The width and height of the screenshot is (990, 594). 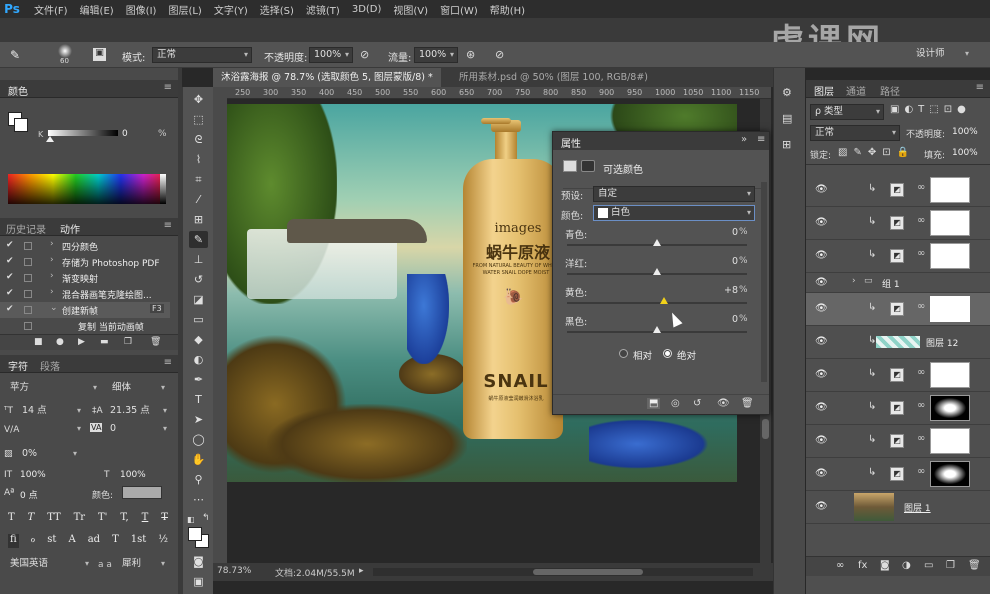 What do you see at coordinates (787, 118) in the screenshot?
I see `layer-comps-icon: ▤` at bounding box center [787, 118].